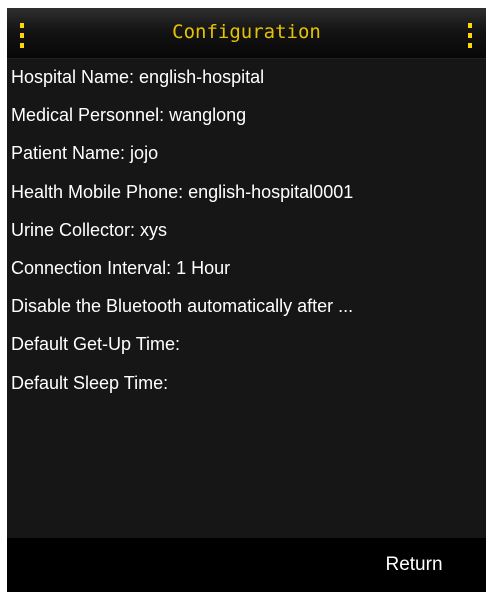 This screenshot has height=593, width=486. Describe the element at coordinates (246, 157) in the screenshot. I see `setting-patient-name: Patient Name: jojo` at that location.